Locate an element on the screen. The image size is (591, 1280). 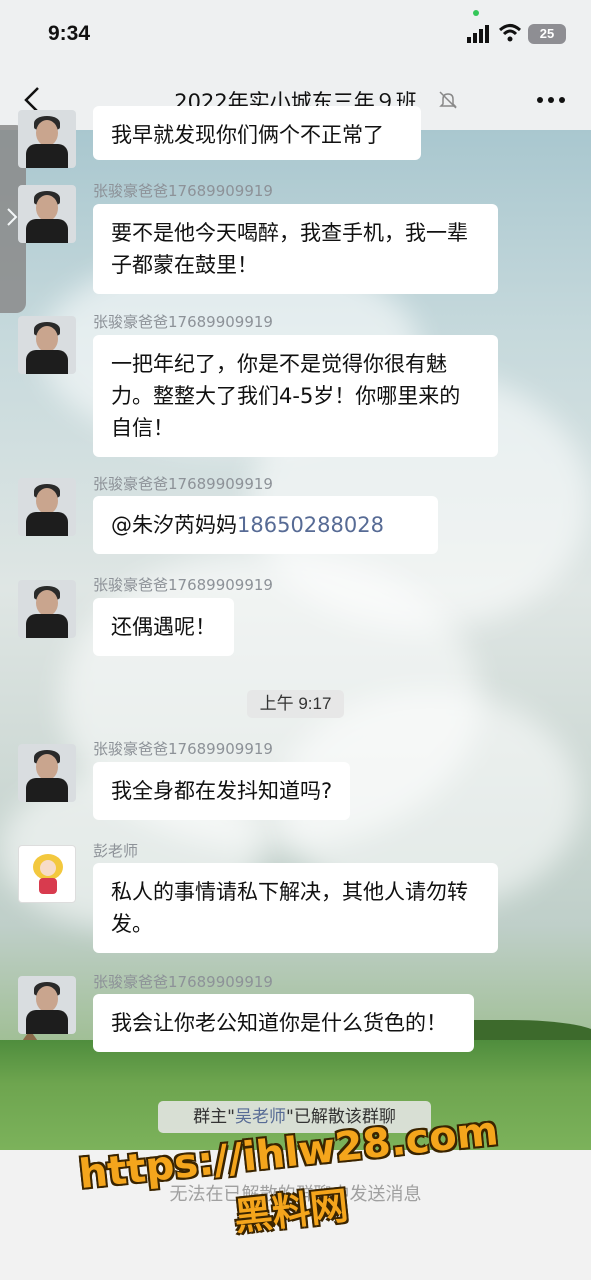
time-divider: 上午 9:17 is located at coordinates (295, 704).